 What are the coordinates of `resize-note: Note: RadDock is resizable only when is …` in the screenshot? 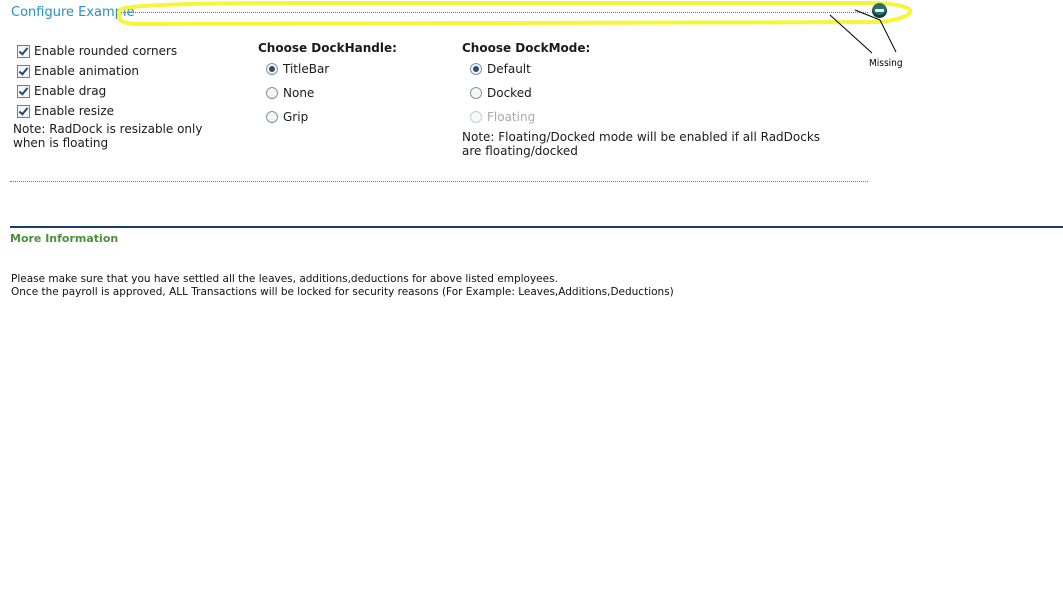 It's located at (108, 136).